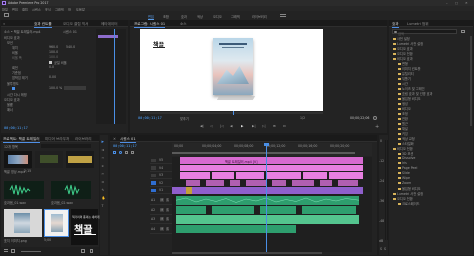  I want to click on timeline-settings-icon, so click(132, 152).